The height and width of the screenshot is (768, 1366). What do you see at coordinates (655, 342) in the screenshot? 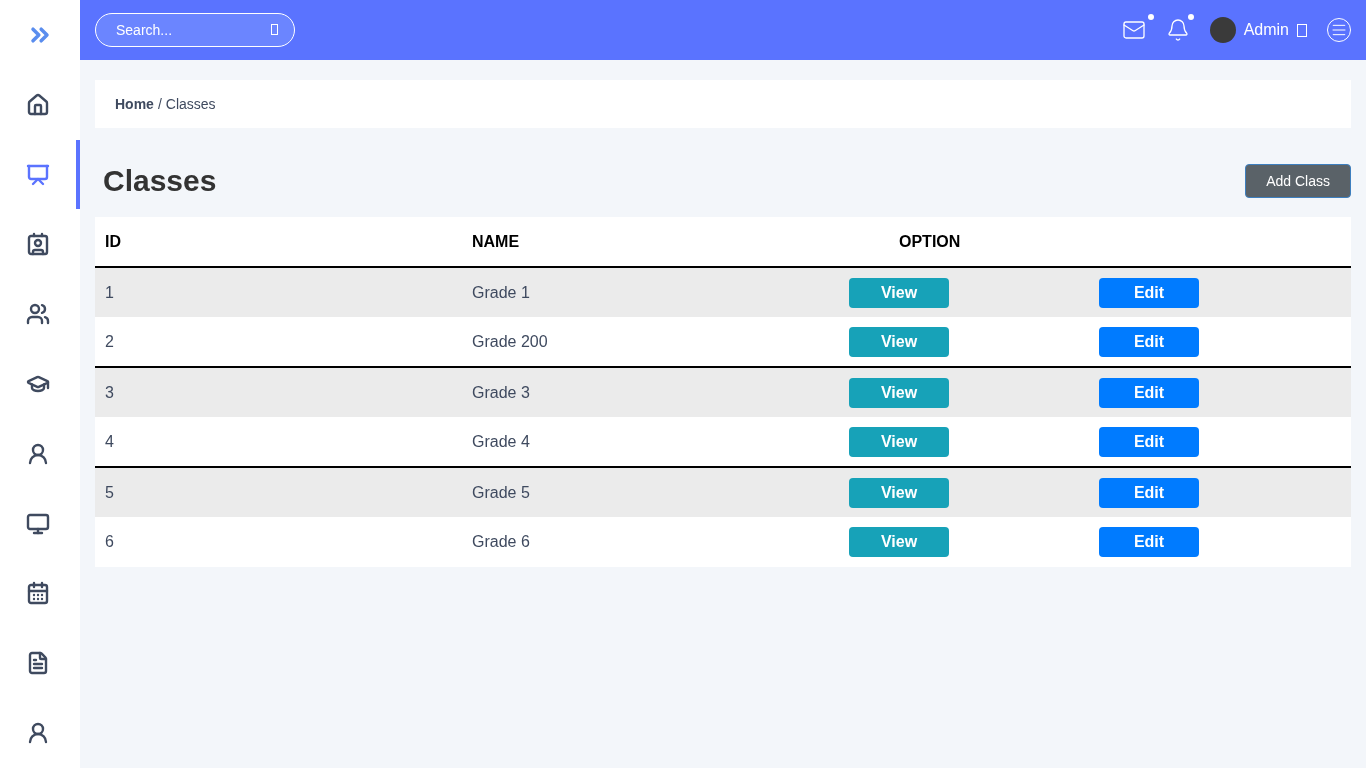
I see `table-cell: Grade 200` at bounding box center [655, 342].